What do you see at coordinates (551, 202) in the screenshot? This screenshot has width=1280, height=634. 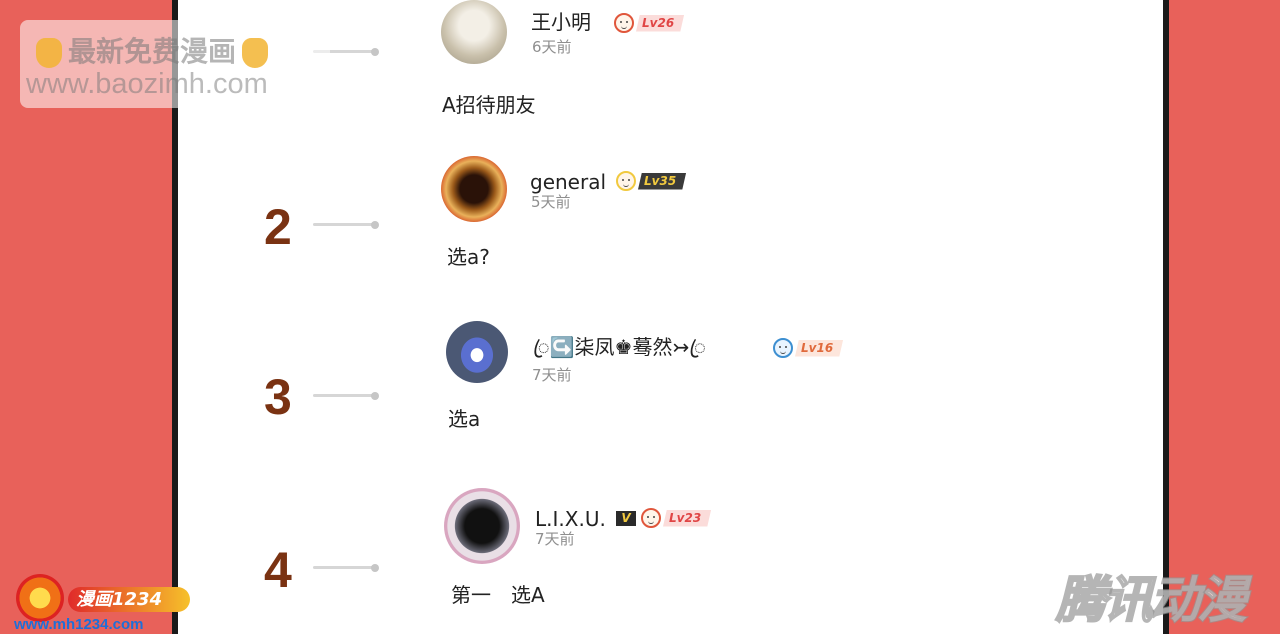 I see `comment-time: 5天前` at bounding box center [551, 202].